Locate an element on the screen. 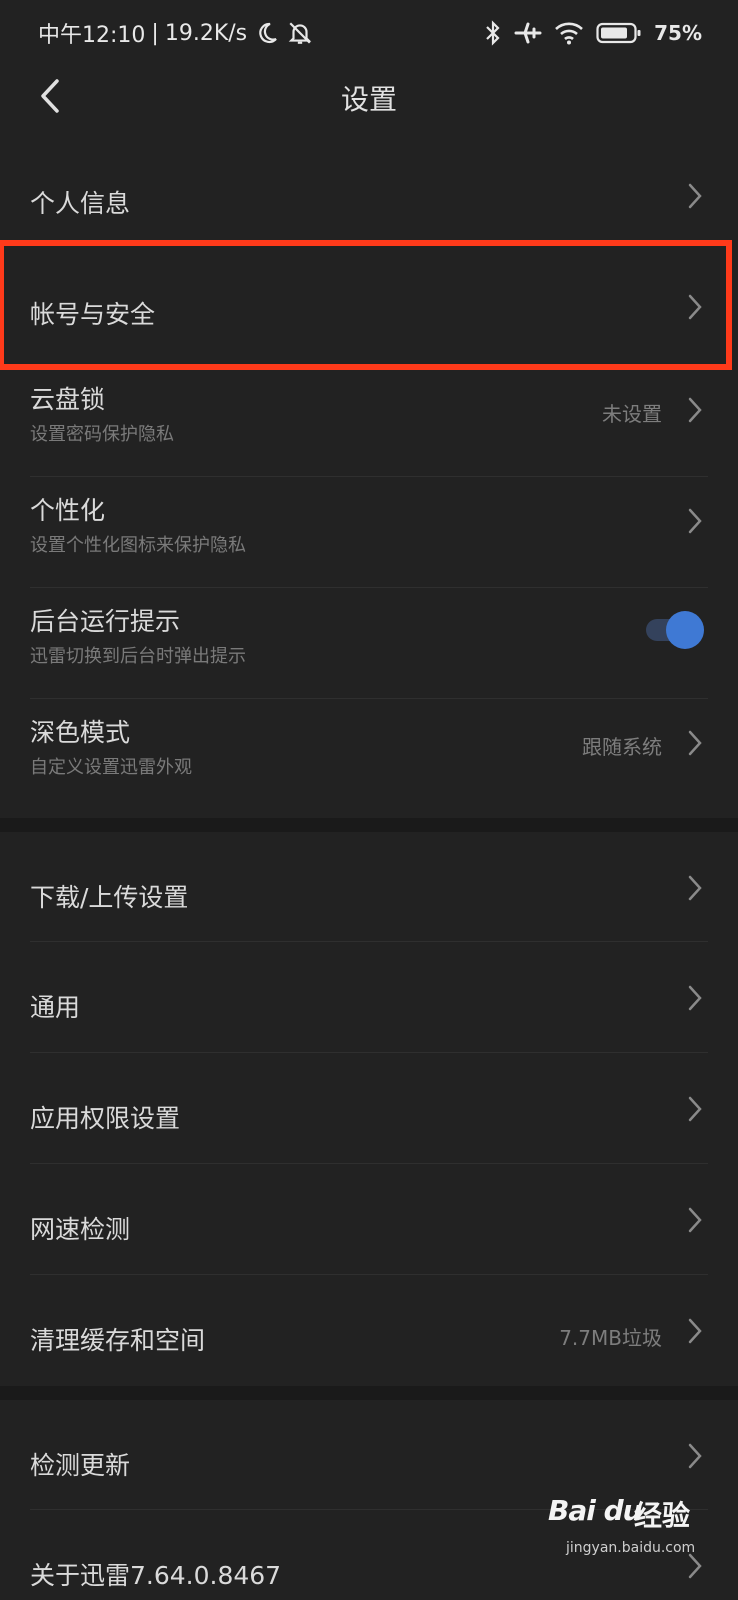 This screenshot has width=738, height=1600. airplane-icon is located at coordinates (528, 33).